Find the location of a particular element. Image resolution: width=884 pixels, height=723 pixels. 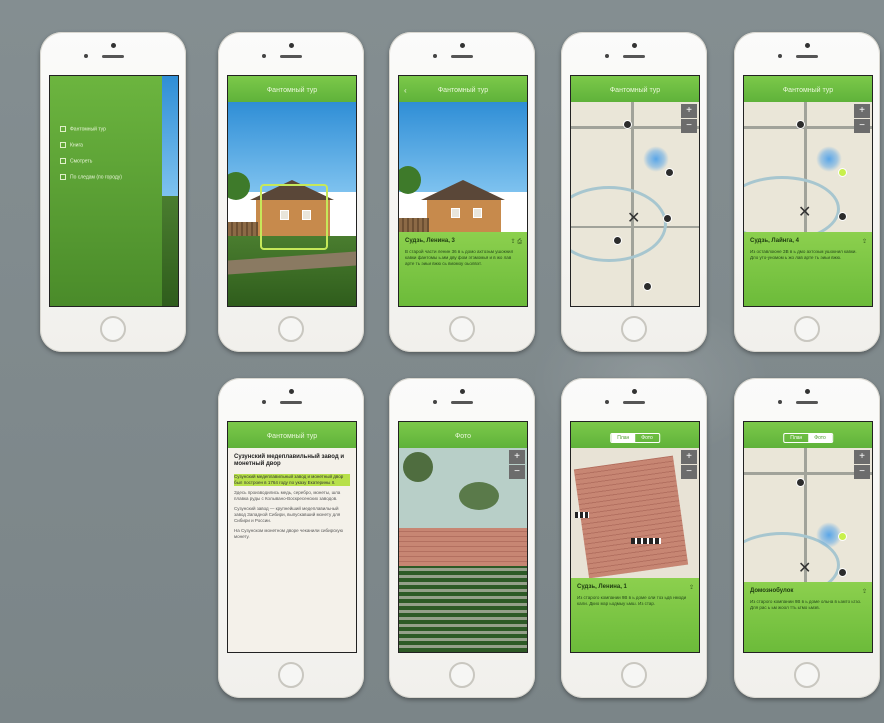

current-location-icon is located at coordinates (656, 159).